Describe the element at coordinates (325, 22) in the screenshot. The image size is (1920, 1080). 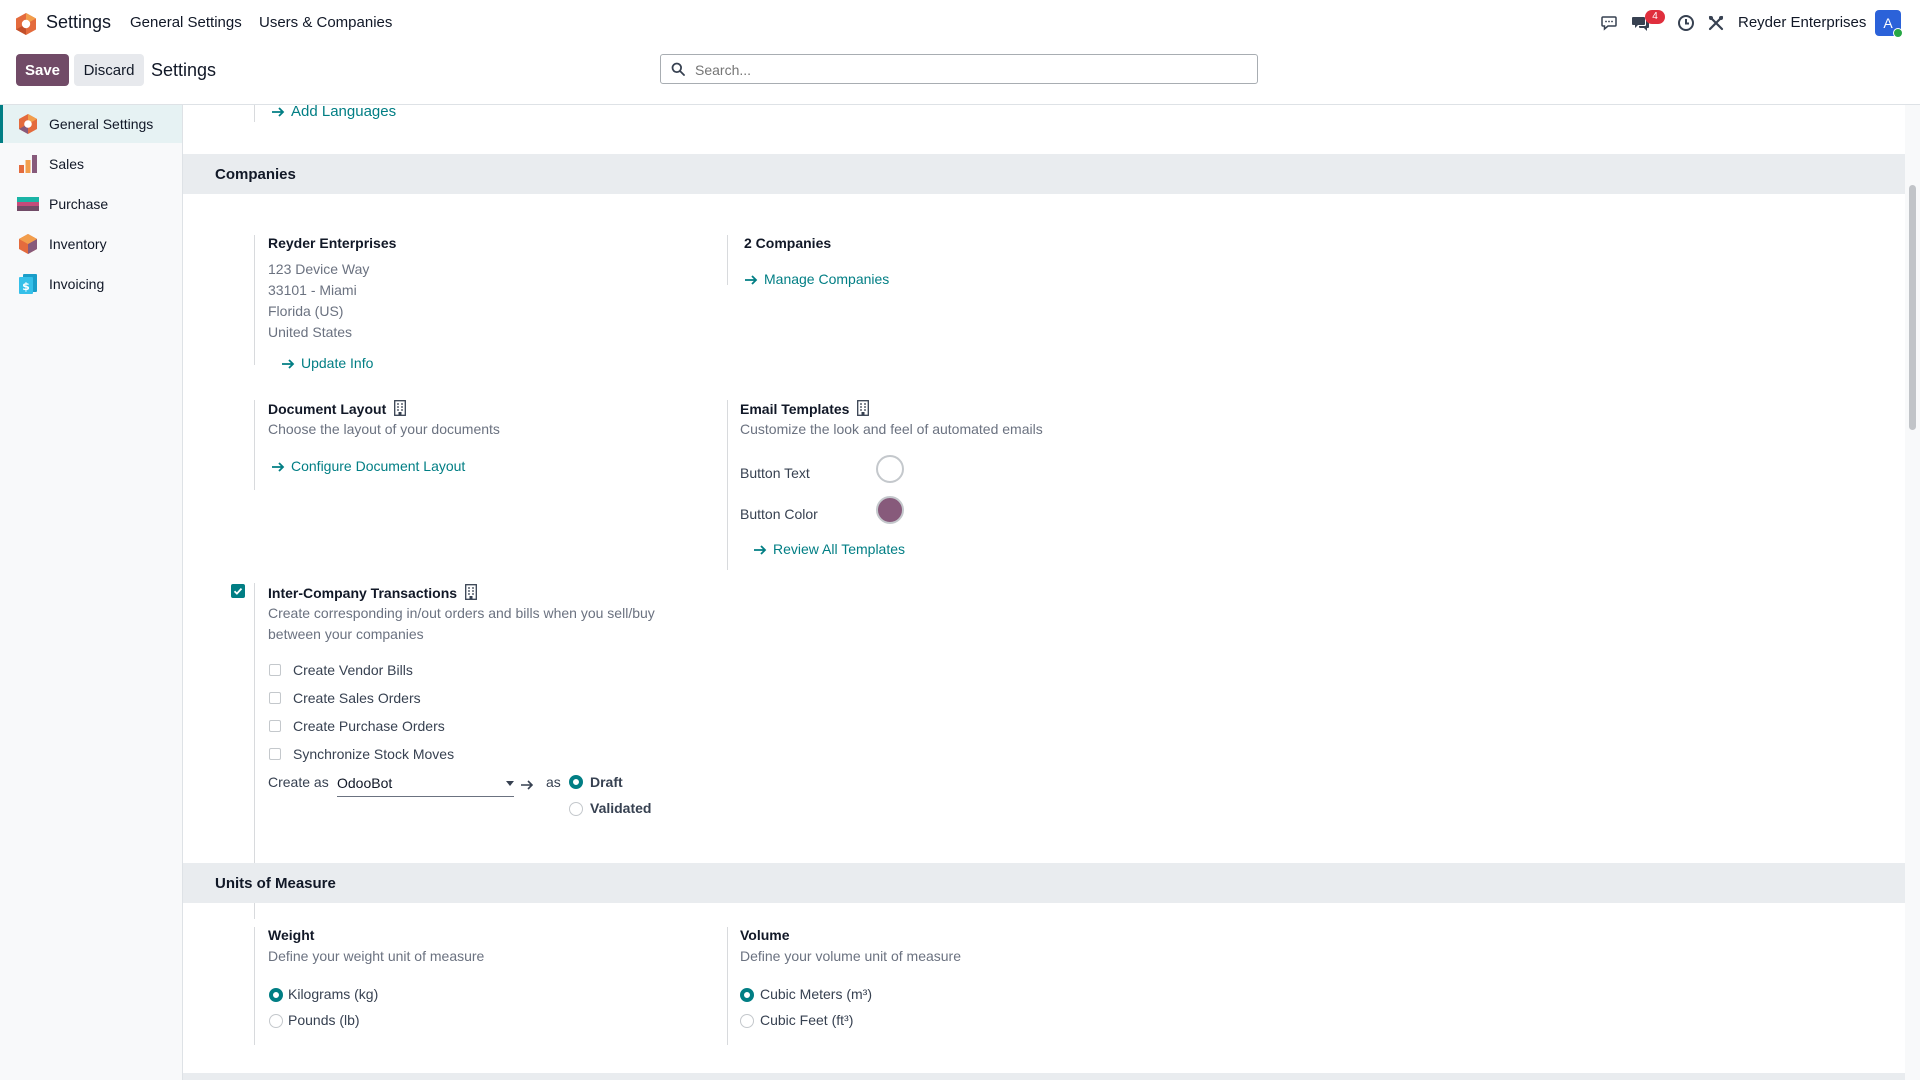
I see `menu-users-companies: Users & Companies` at that location.